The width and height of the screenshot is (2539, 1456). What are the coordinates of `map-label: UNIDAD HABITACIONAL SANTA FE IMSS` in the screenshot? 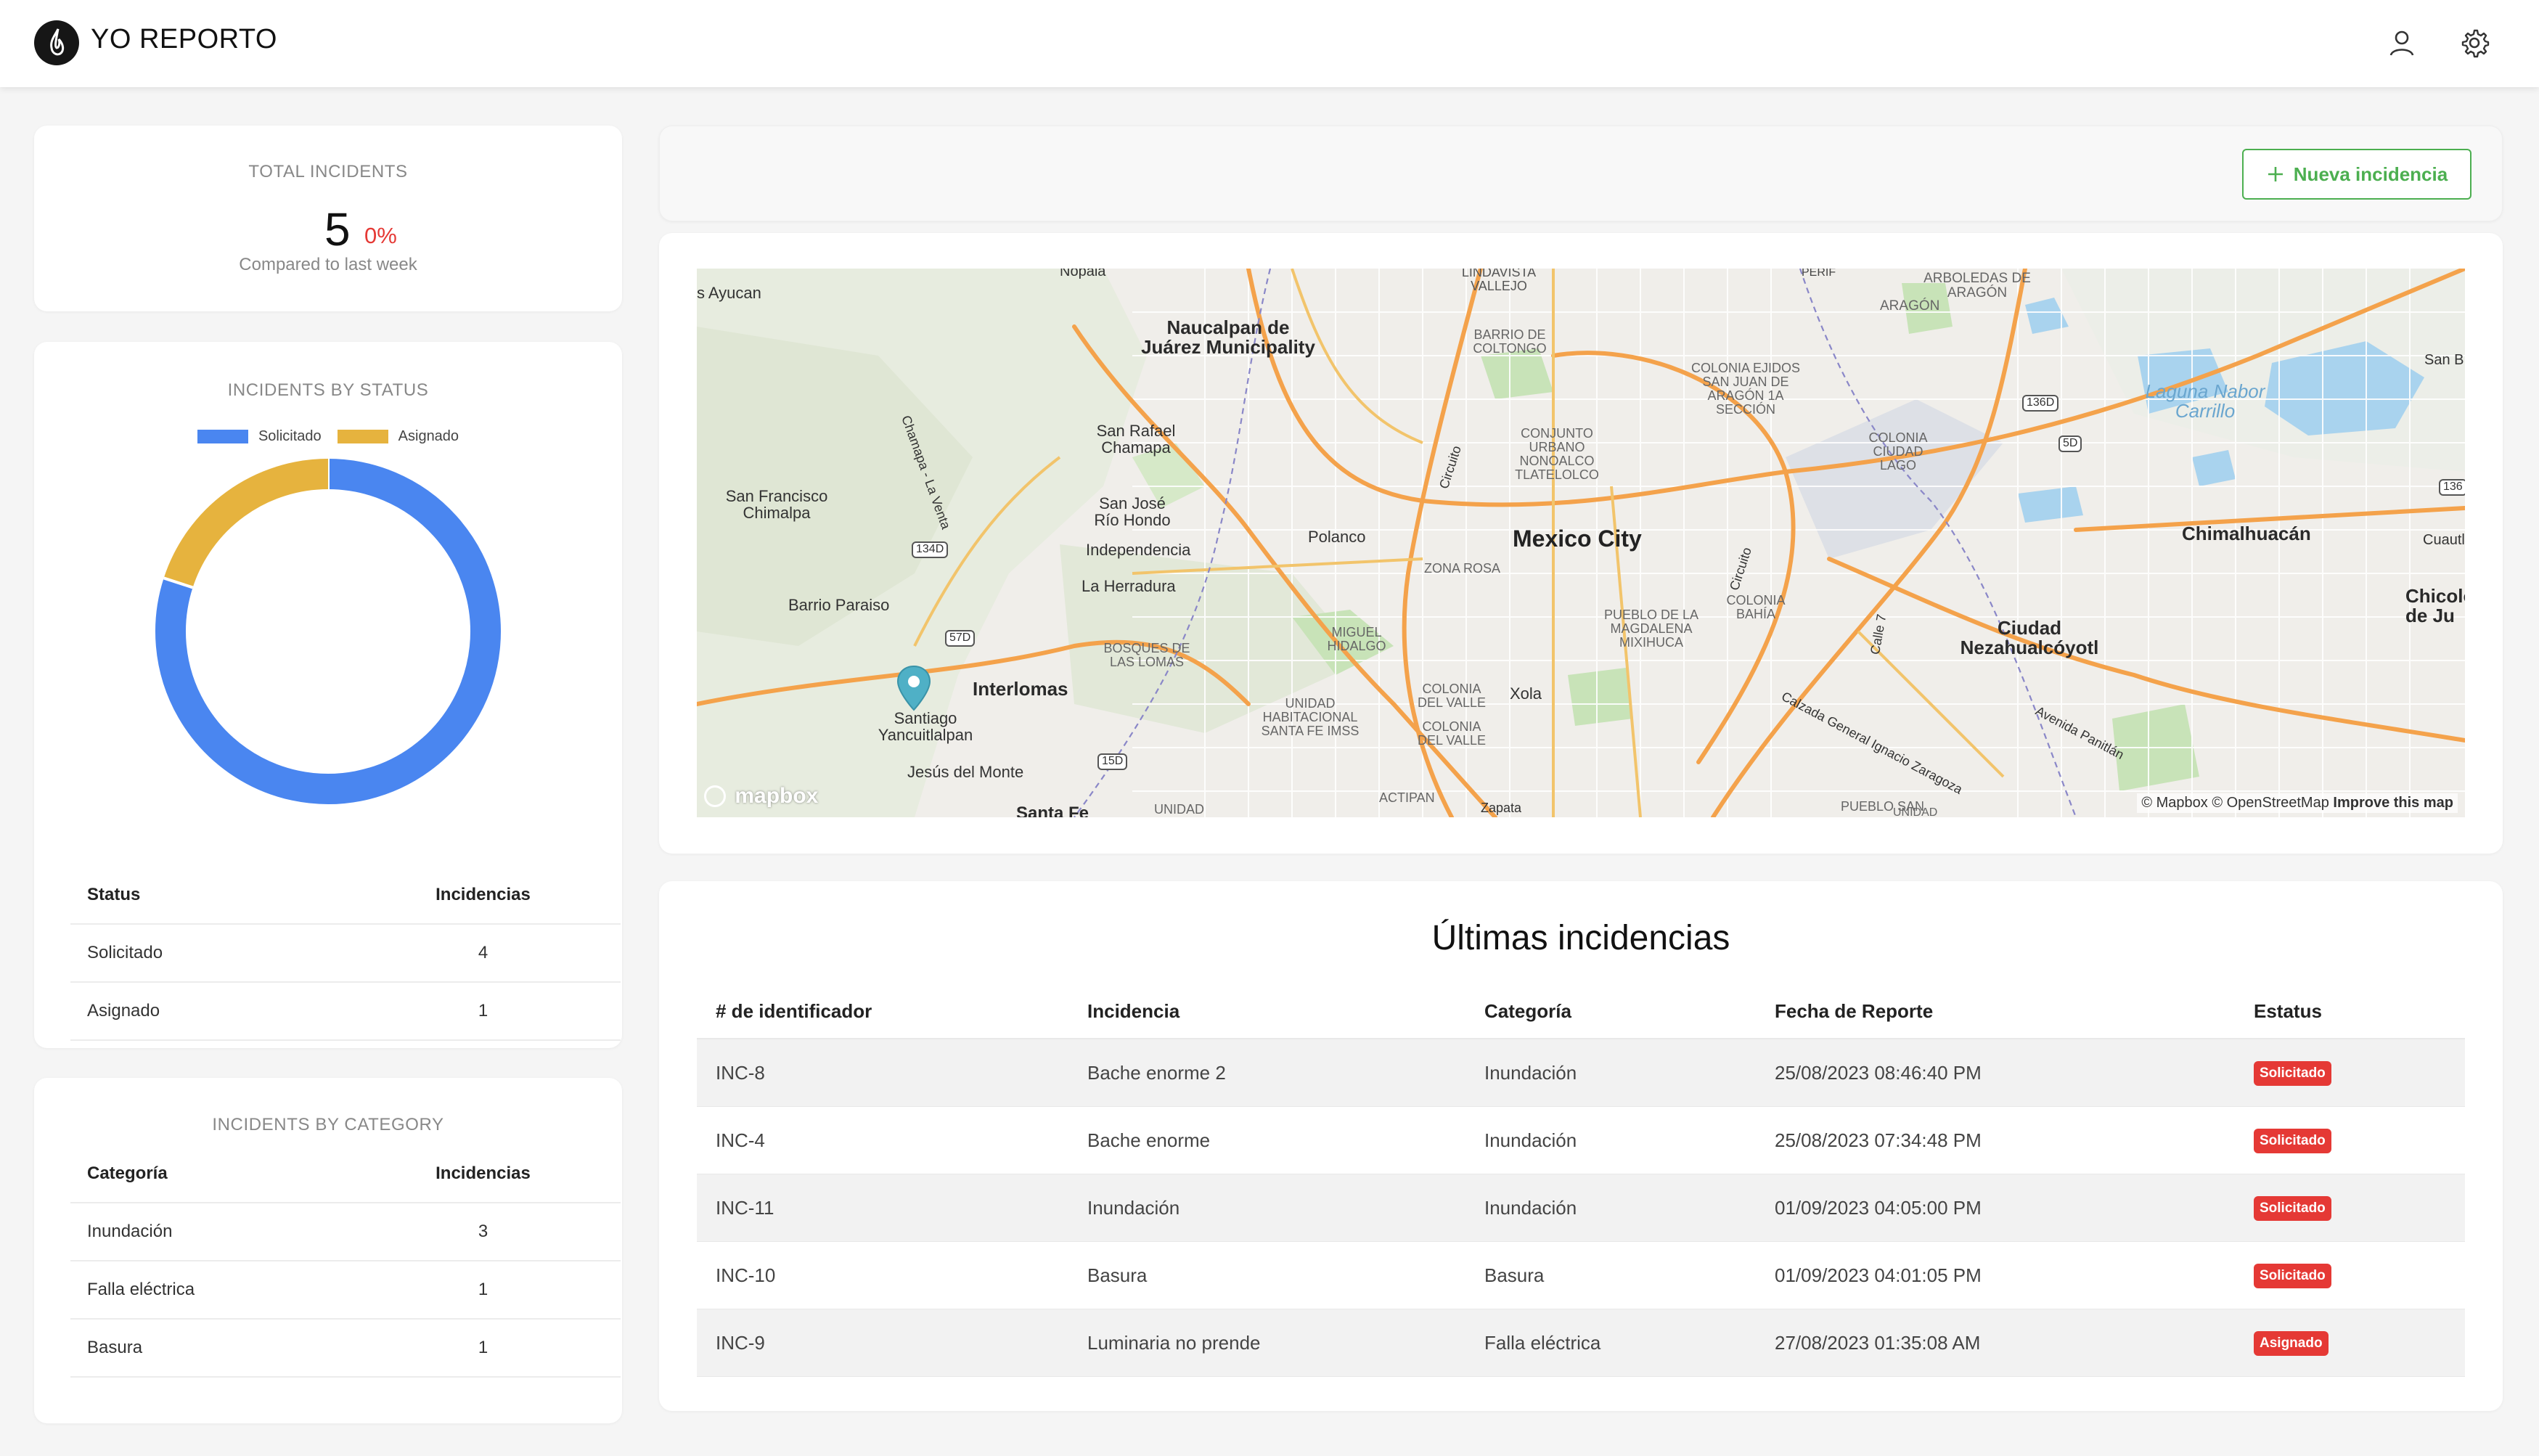 It's located at (1310, 717).